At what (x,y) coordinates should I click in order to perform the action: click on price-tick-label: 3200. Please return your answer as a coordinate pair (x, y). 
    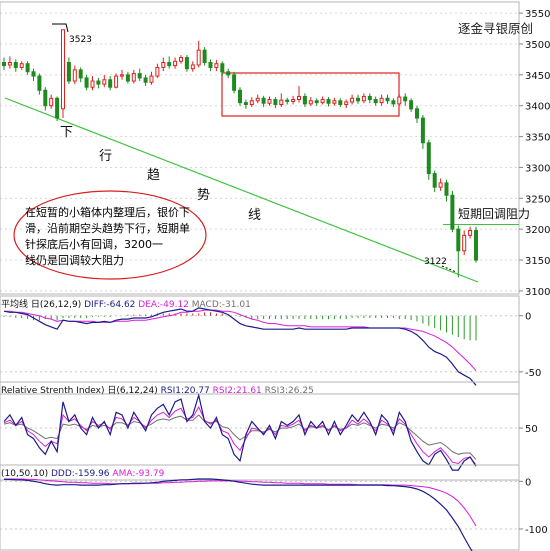
    Looking at the image, I should click on (537, 230).